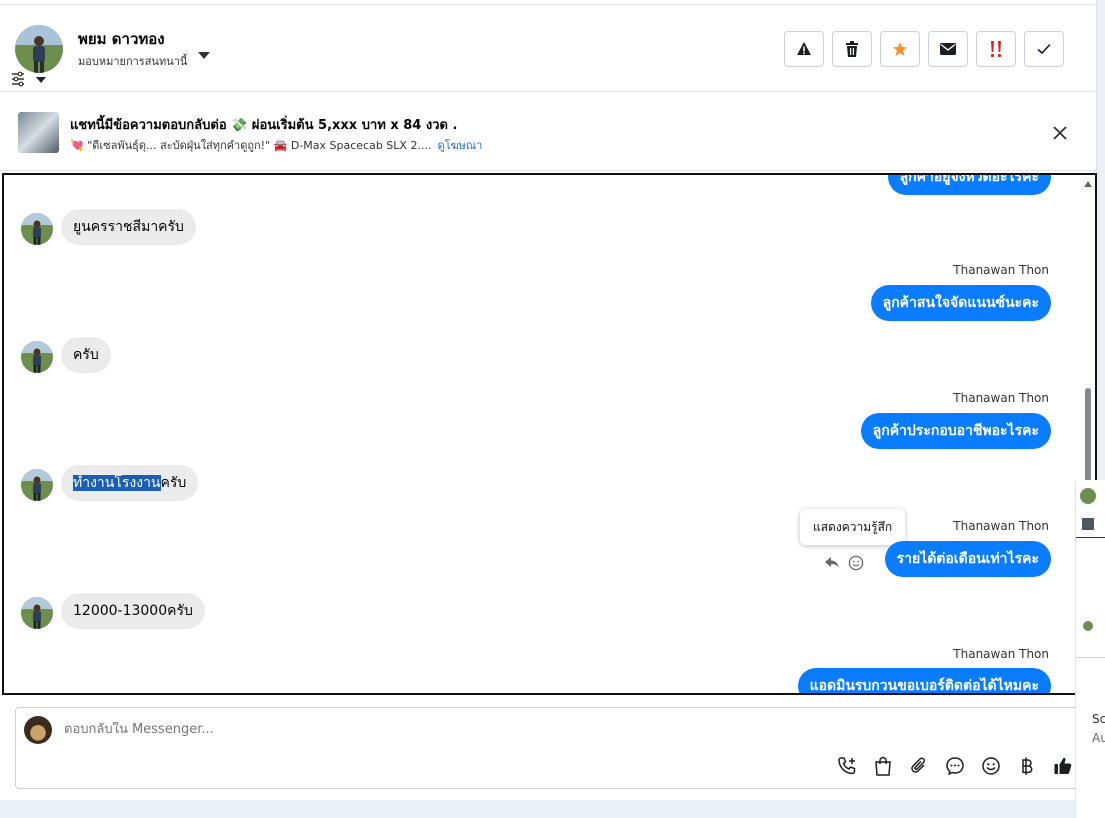 The image size is (1105, 818). What do you see at coordinates (548, 48) in the screenshot?
I see `conversation-header: พยม ดาวทอง มอบหมายการสนทนานี้` at bounding box center [548, 48].